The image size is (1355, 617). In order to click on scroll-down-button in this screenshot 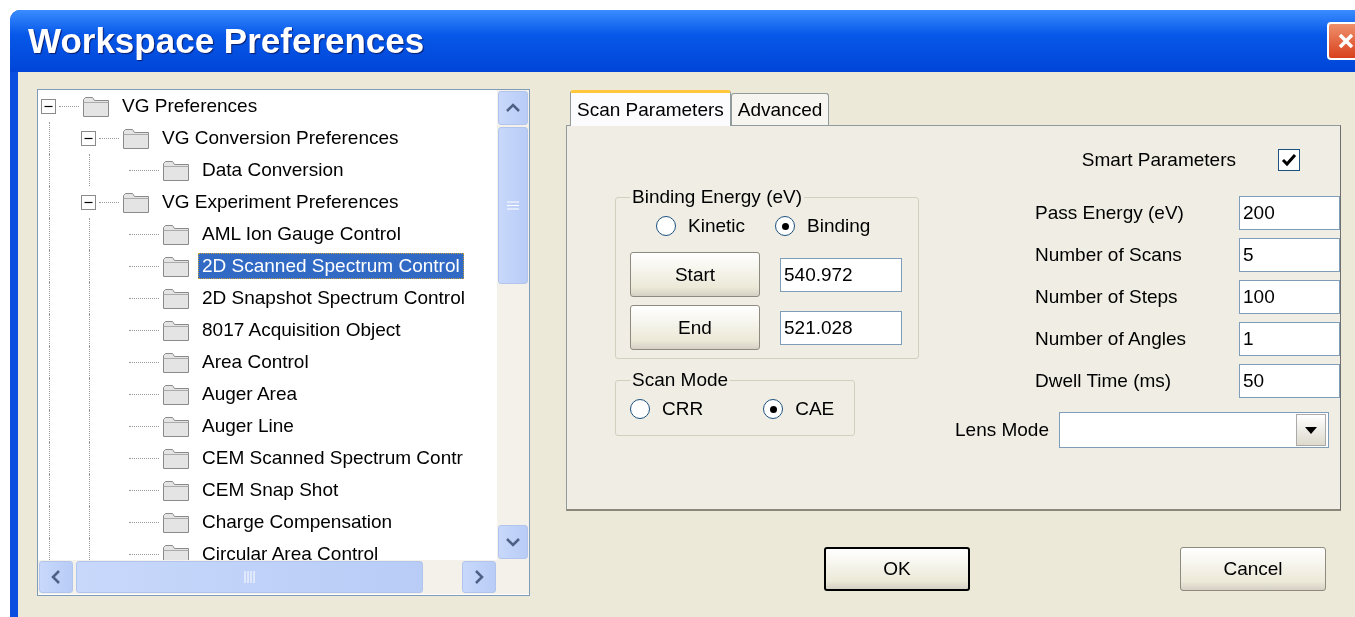, I will do `click(513, 542)`.